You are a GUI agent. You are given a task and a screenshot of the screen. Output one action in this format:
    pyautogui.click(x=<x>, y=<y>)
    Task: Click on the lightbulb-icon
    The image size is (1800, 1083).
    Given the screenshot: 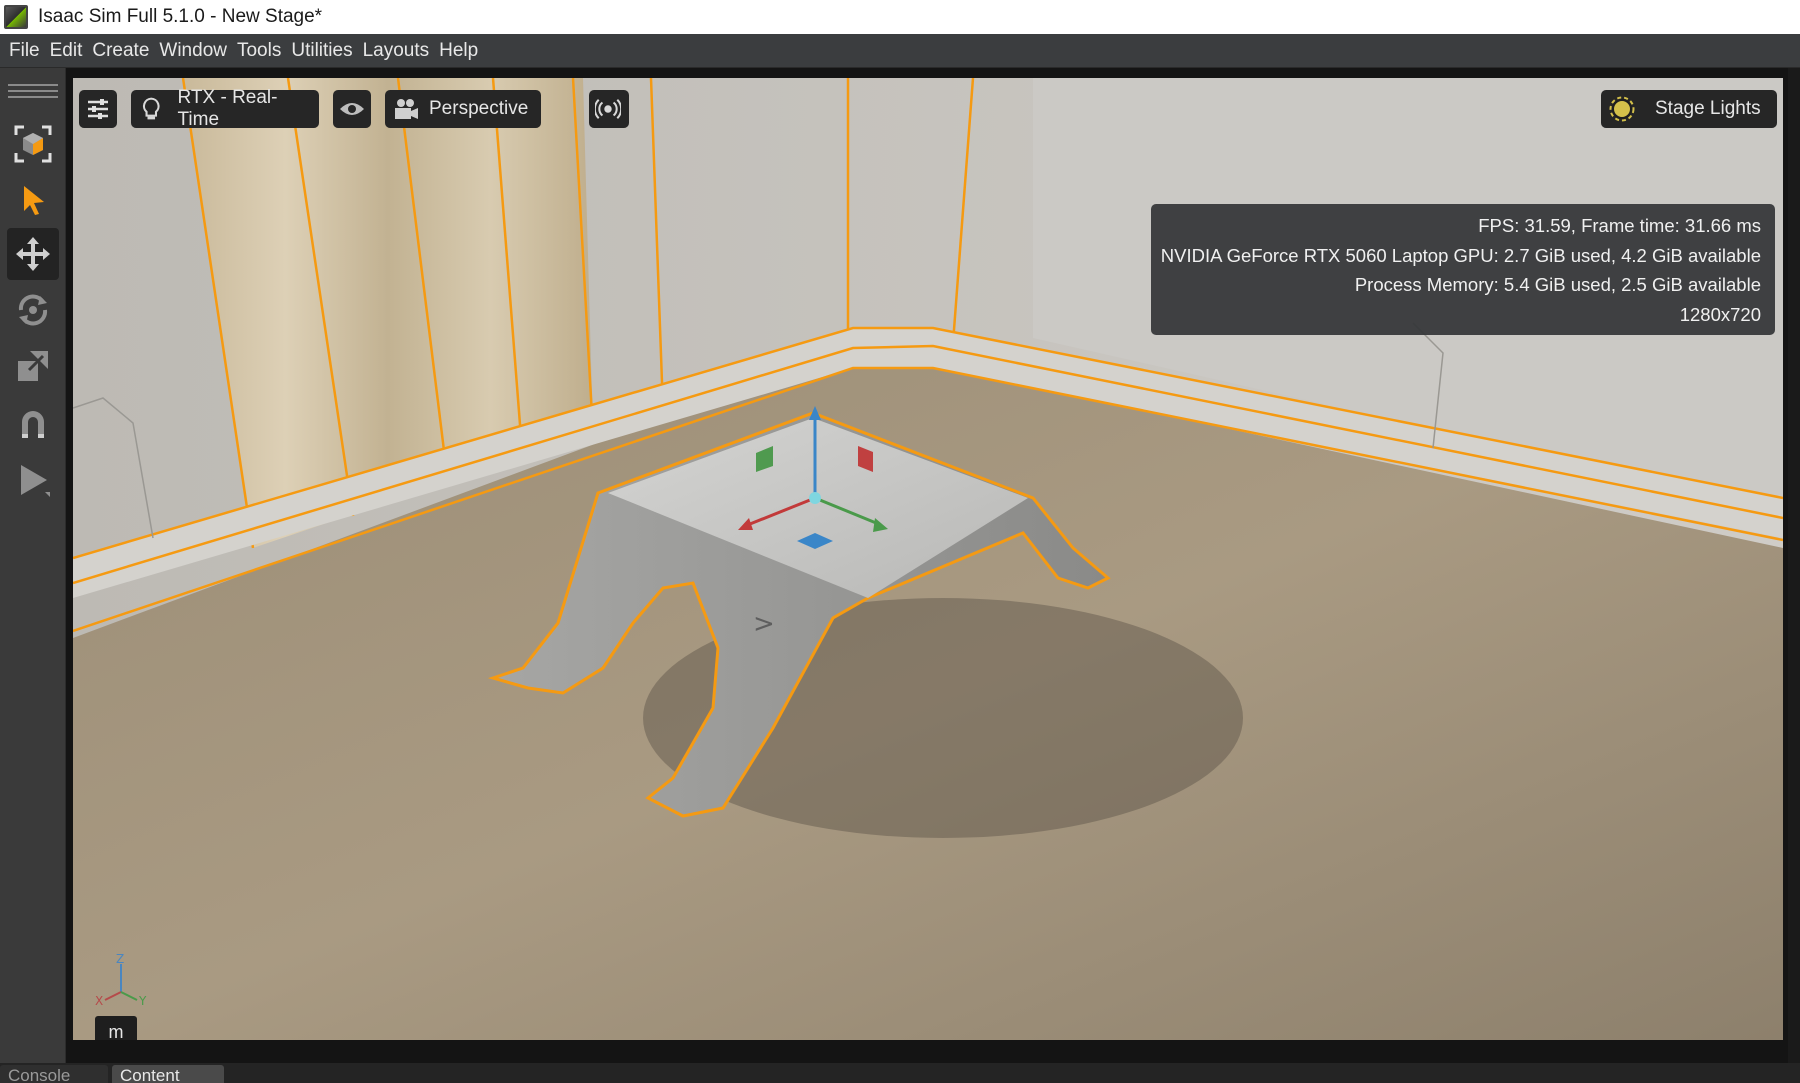 What is the action you would take?
    pyautogui.click(x=151, y=108)
    